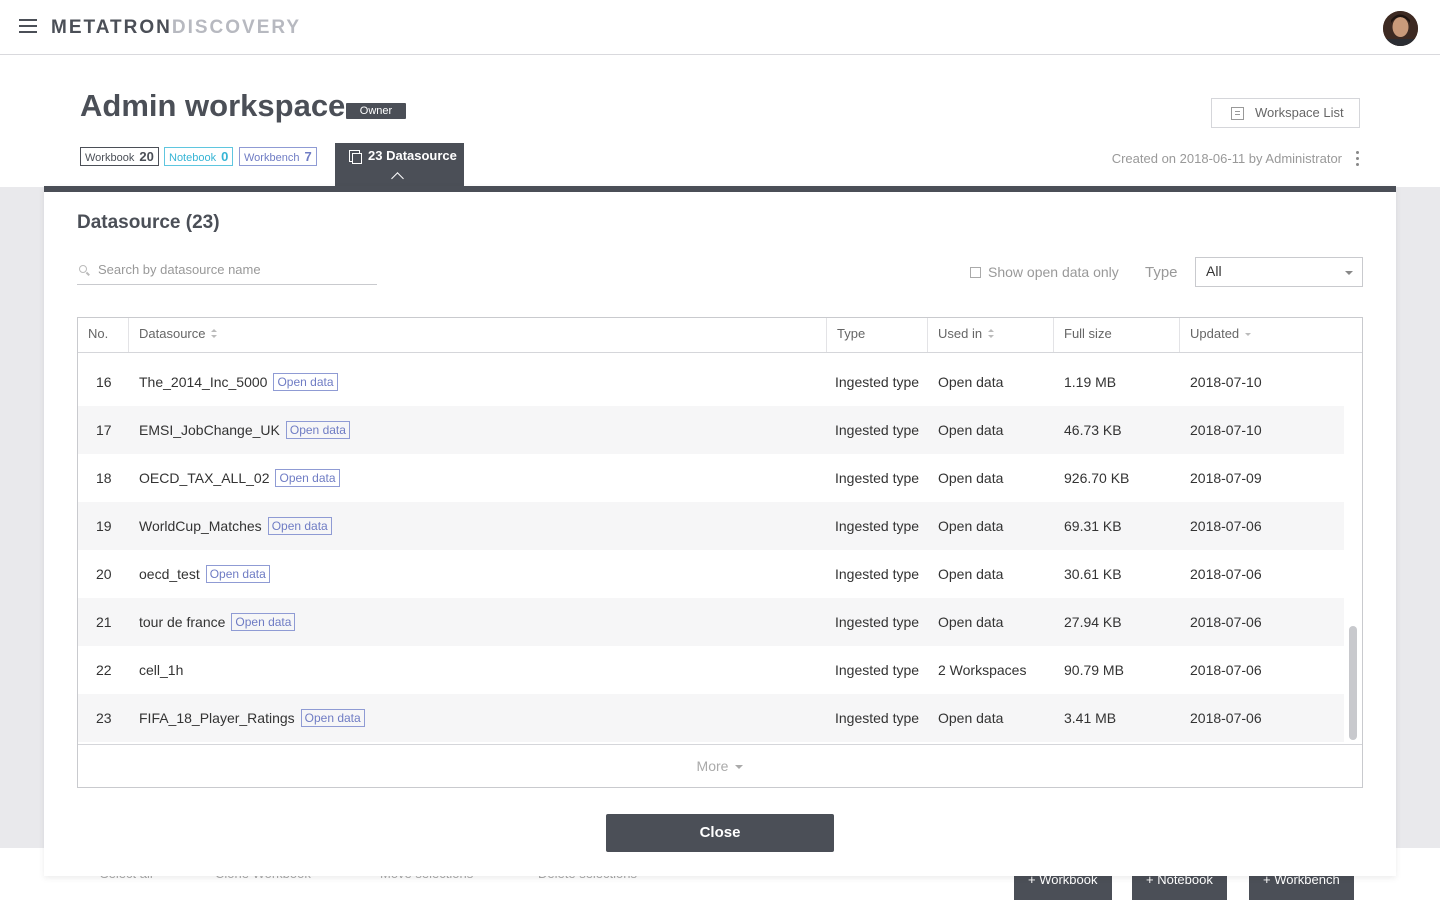 This screenshot has width=1440, height=900. Describe the element at coordinates (1090, 718) in the screenshot. I see `row-size: 3.41 MB` at that location.